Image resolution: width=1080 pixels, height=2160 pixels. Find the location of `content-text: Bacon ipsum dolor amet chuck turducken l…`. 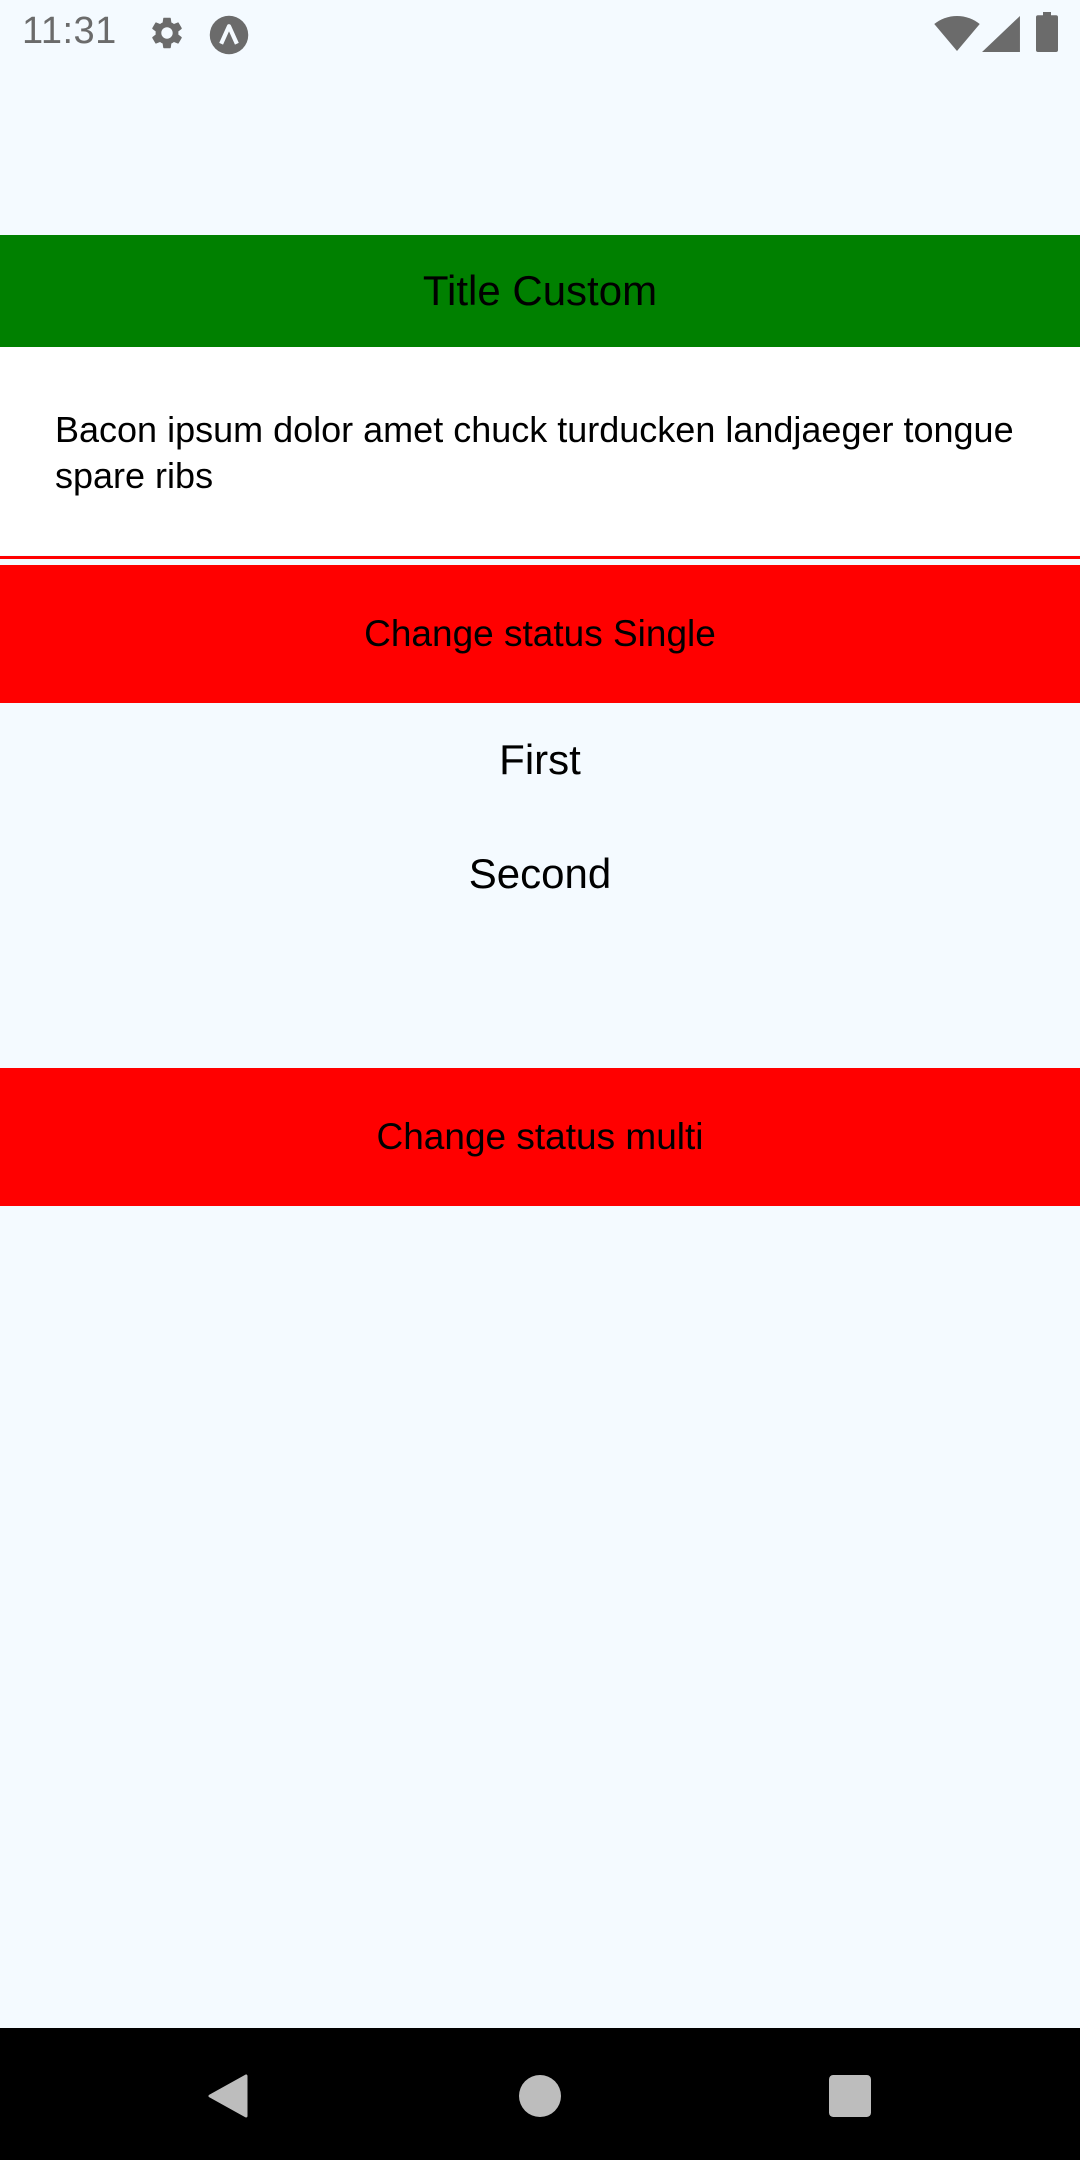

content-text: Bacon ipsum dolor amet chuck turducken l… is located at coordinates (534, 452).